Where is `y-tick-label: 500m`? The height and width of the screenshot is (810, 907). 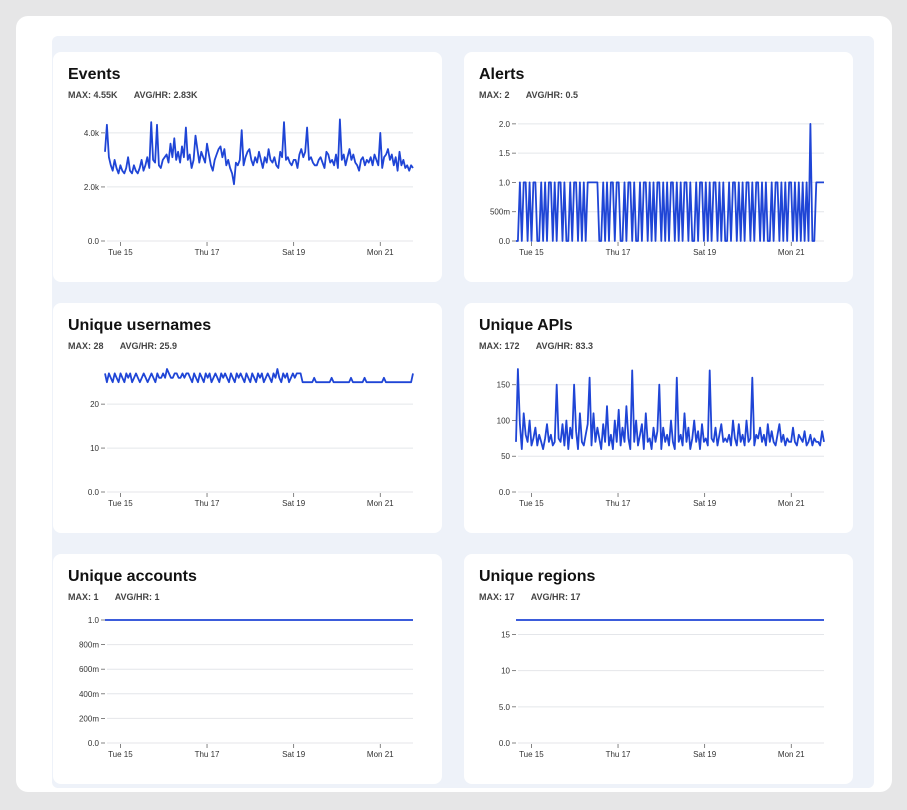
y-tick-label: 500m is located at coordinates (500, 212).